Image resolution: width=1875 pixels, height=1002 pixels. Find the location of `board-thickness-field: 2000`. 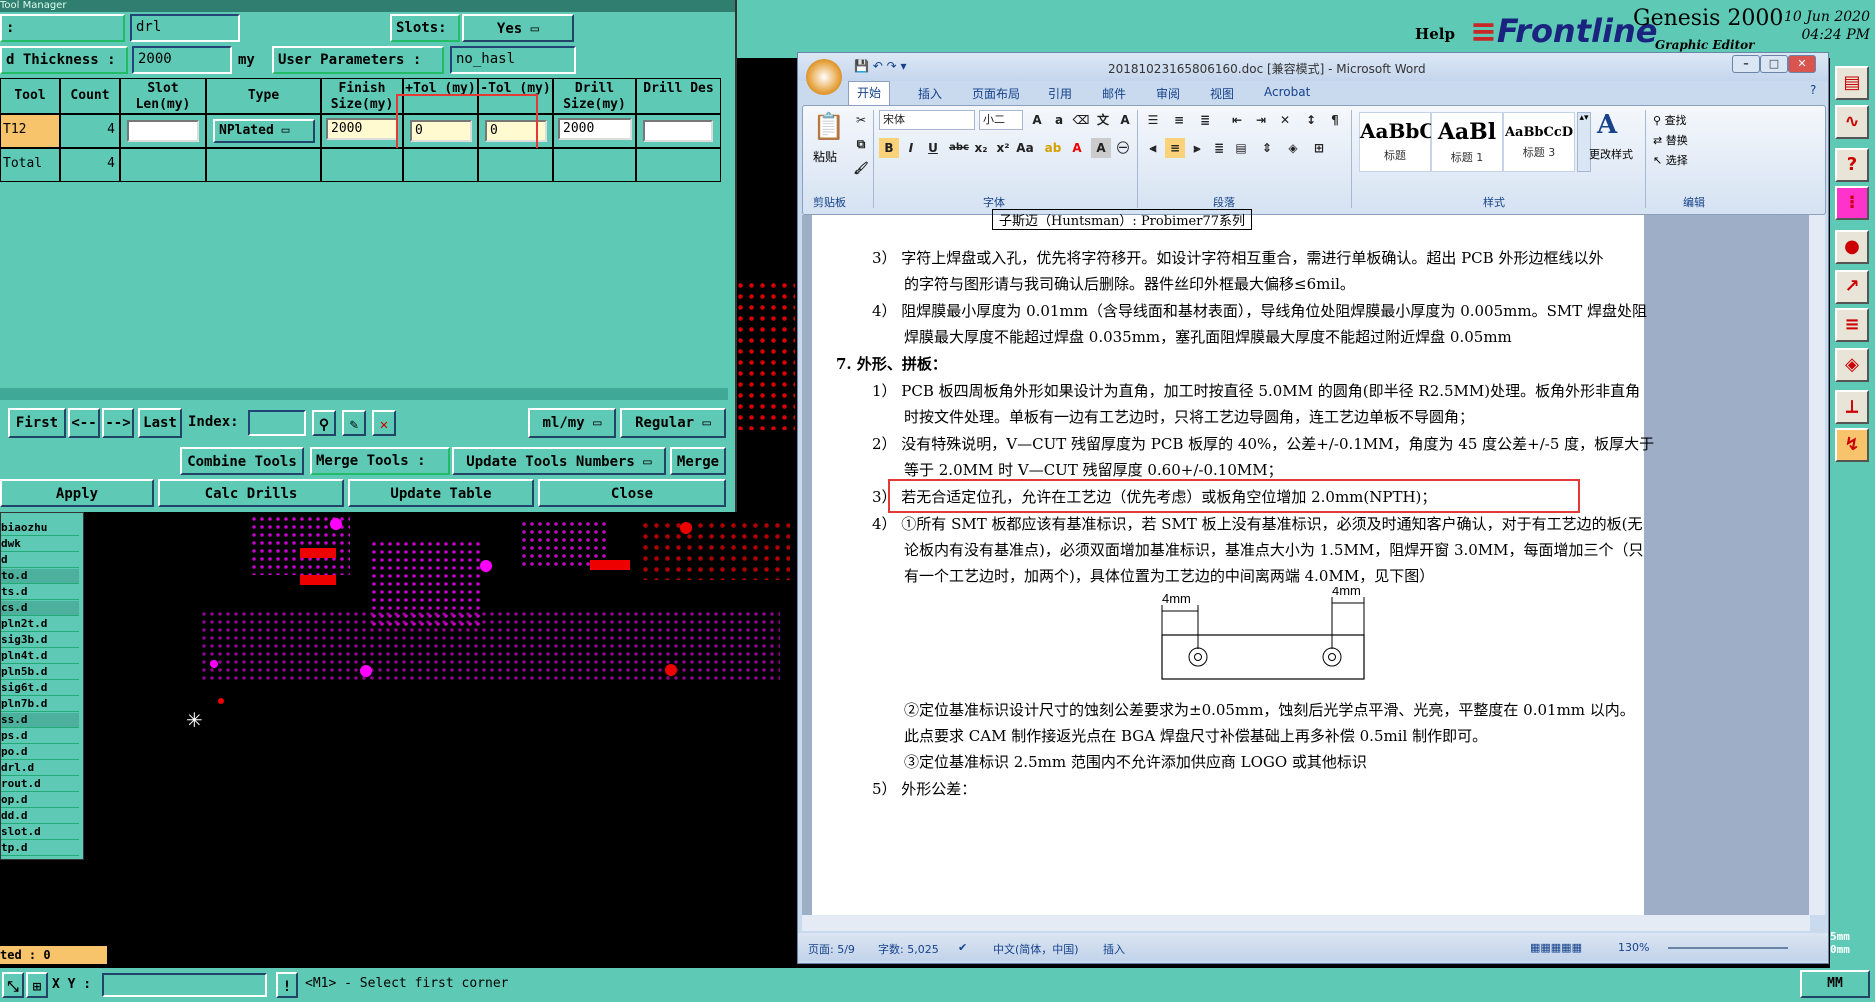

board-thickness-field: 2000 is located at coordinates (182, 60).